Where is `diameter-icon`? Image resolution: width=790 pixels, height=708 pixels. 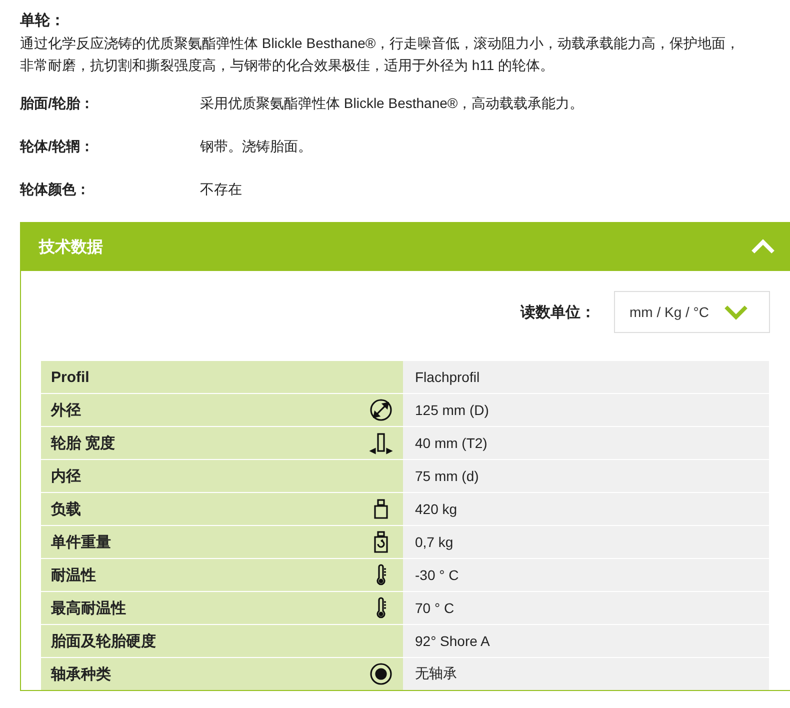
diameter-icon is located at coordinates (381, 410).